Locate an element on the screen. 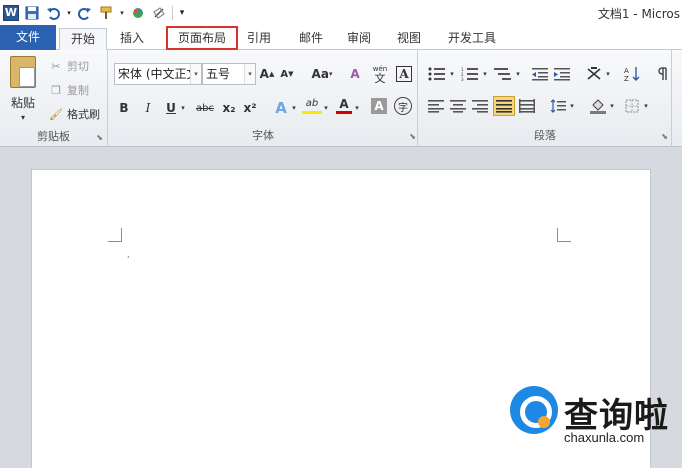  underline-dropdown-icon: ▾ is located at coordinates (183, 108).